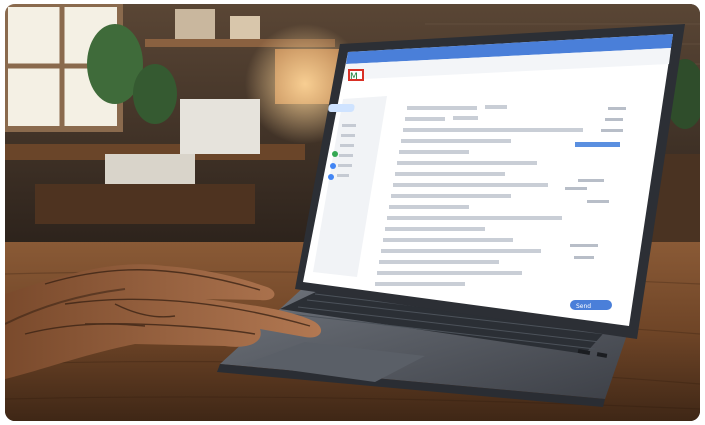 The height and width of the screenshot is (425, 705). Describe the element at coordinates (597, 144) in the screenshot. I see `selected-row-highlight` at that location.